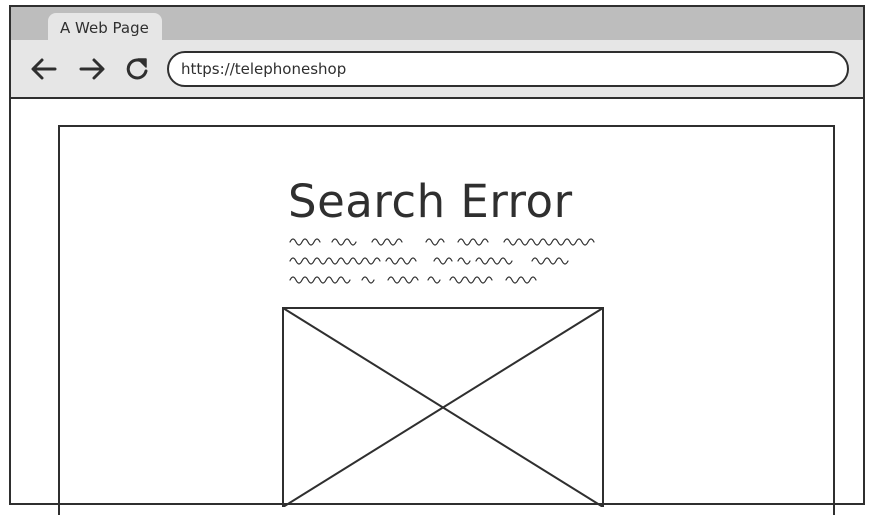 The height and width of the screenshot is (515, 877). I want to click on reload-button, so click(137, 69).